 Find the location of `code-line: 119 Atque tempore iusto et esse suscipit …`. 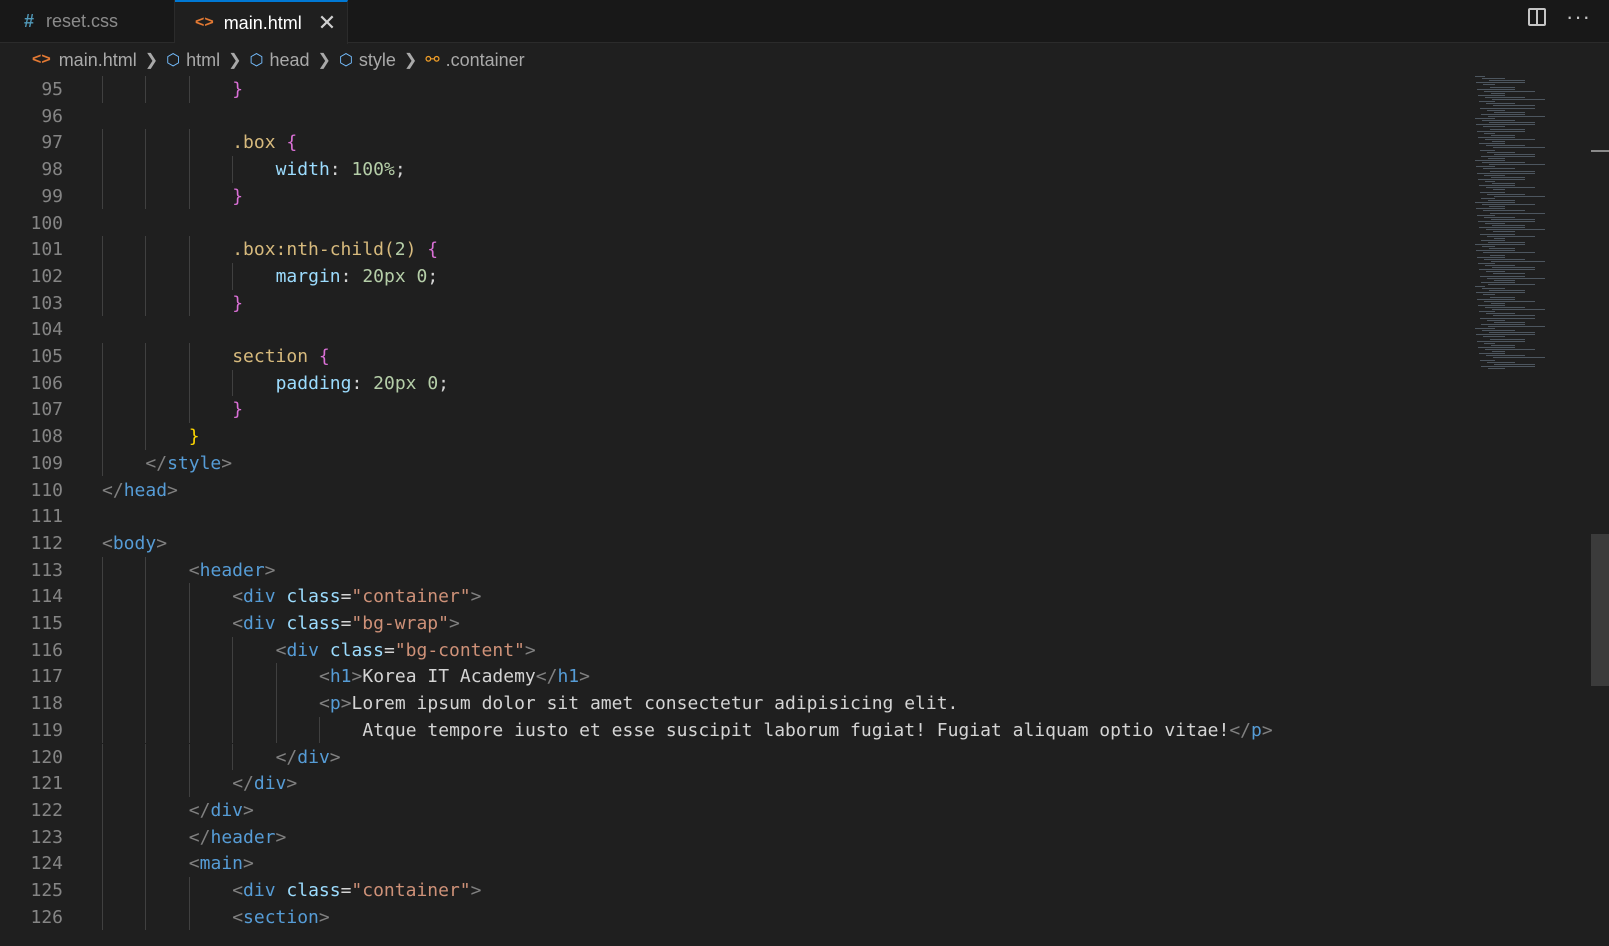

code-line: 119 Atque tempore iusto et esse suscipit … is located at coordinates (740, 730).